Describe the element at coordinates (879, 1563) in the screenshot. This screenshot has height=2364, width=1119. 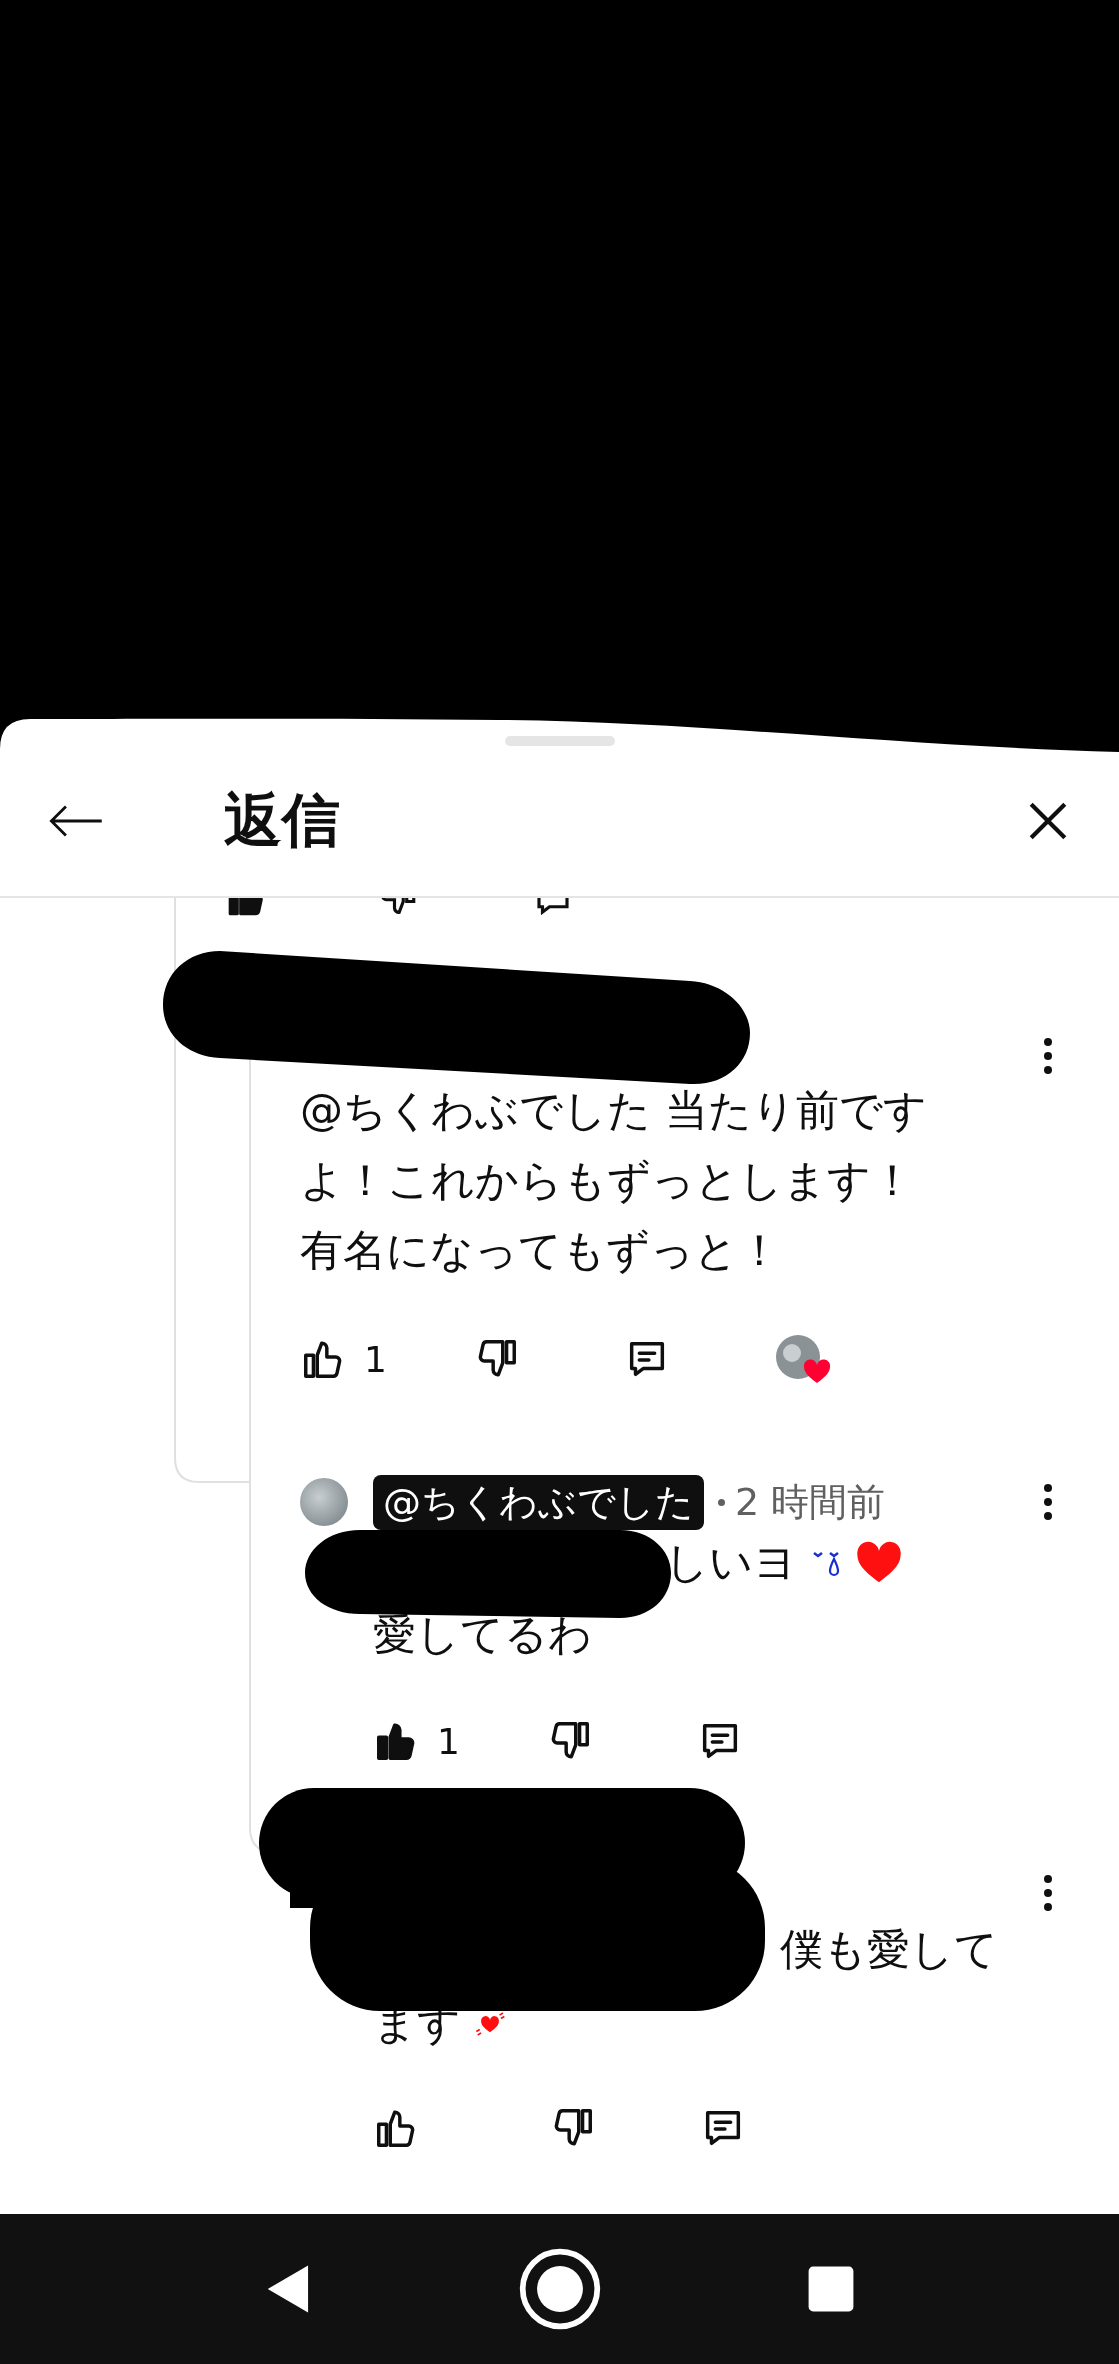
I see `heart-icon` at that location.